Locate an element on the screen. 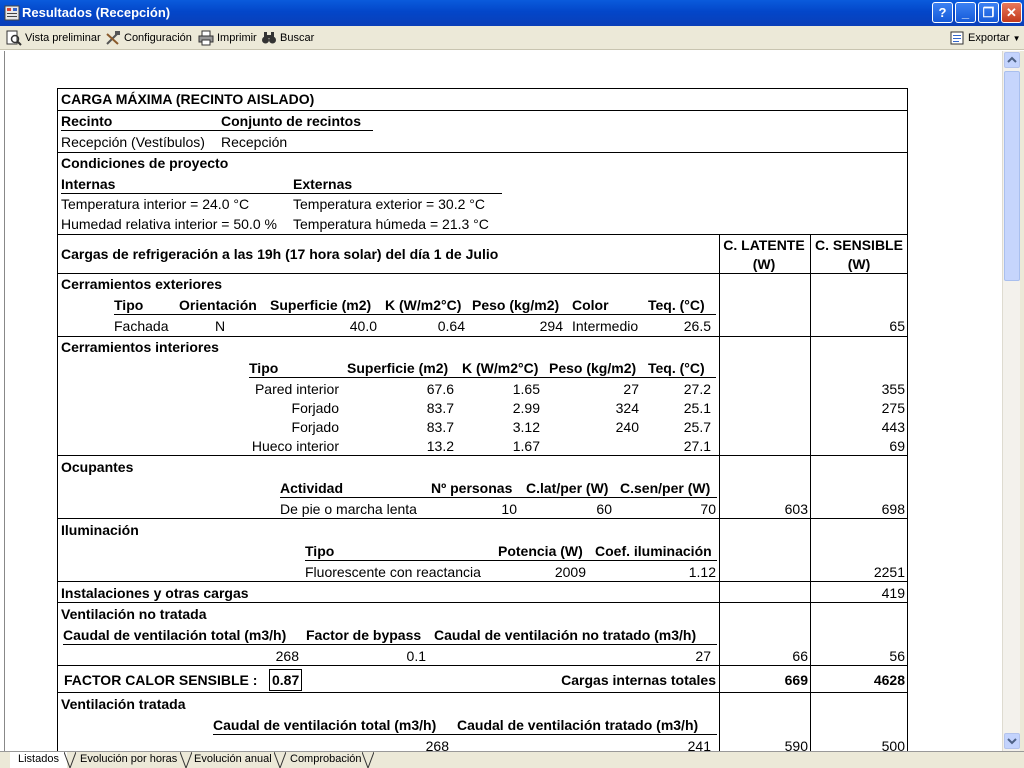  title-bar: Resultados (Recepción) ? _ ❐ ✕ is located at coordinates (512, 13).